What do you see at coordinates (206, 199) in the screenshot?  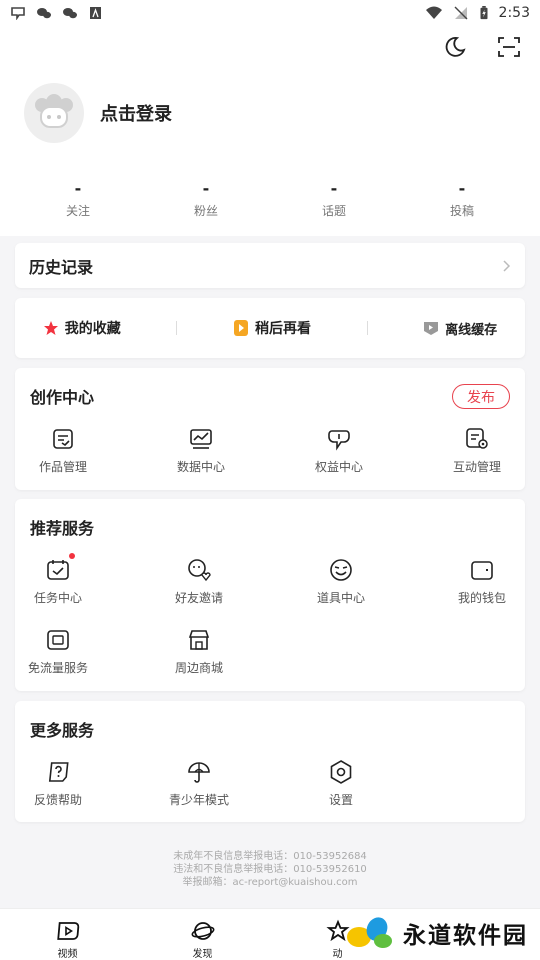 I see `stat-fans: - 粉丝` at bounding box center [206, 199].